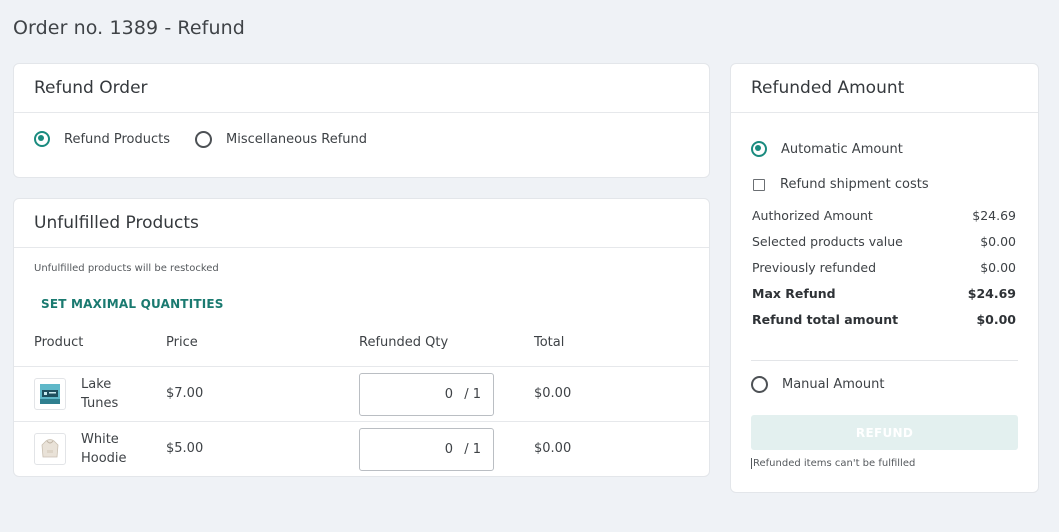  I want to click on set-maximal-quantities-button: SET MAXIMAL QUANTITIES, so click(132, 304).